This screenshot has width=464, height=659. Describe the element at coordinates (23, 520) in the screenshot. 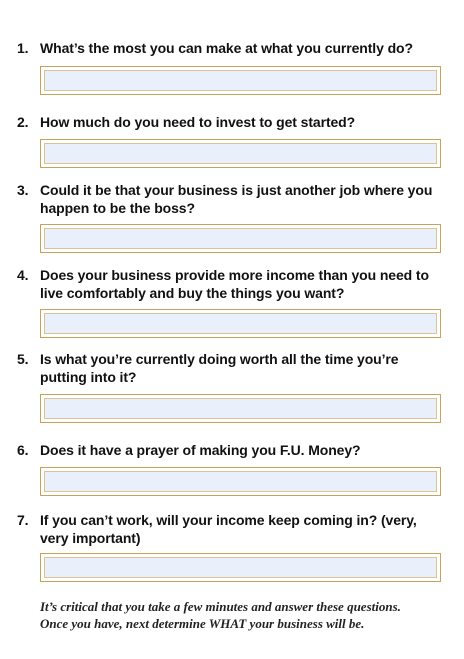

I see `question-number: 7.` at that location.